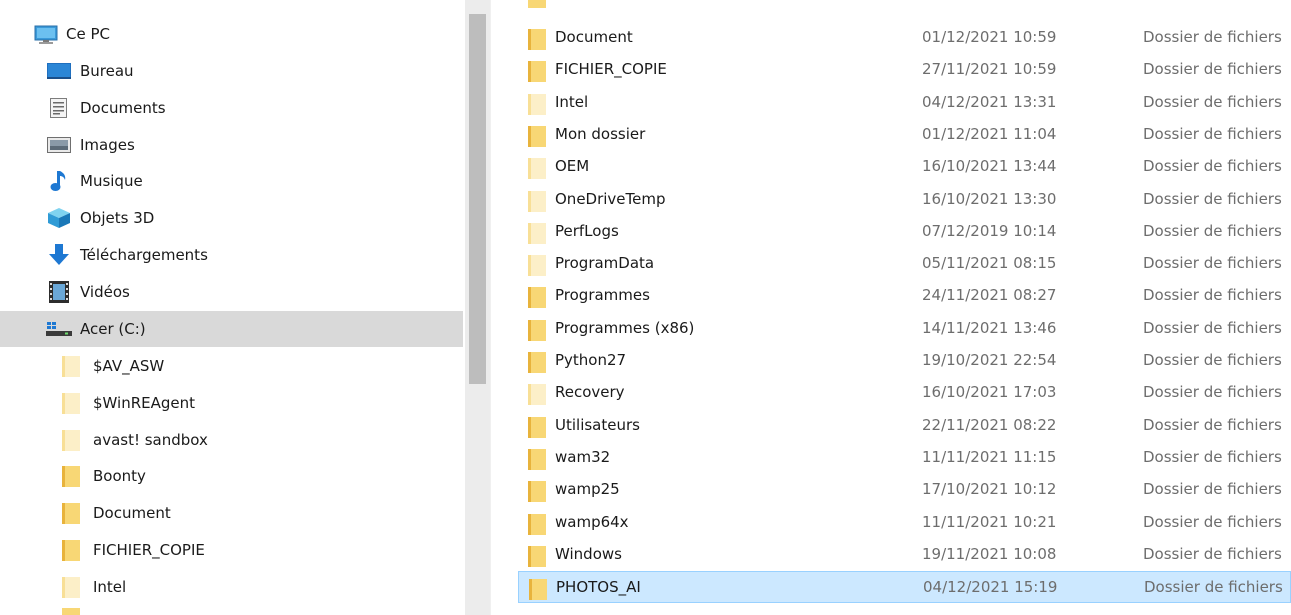  I want to click on nav-item-documents: Documents, so click(231, 108).